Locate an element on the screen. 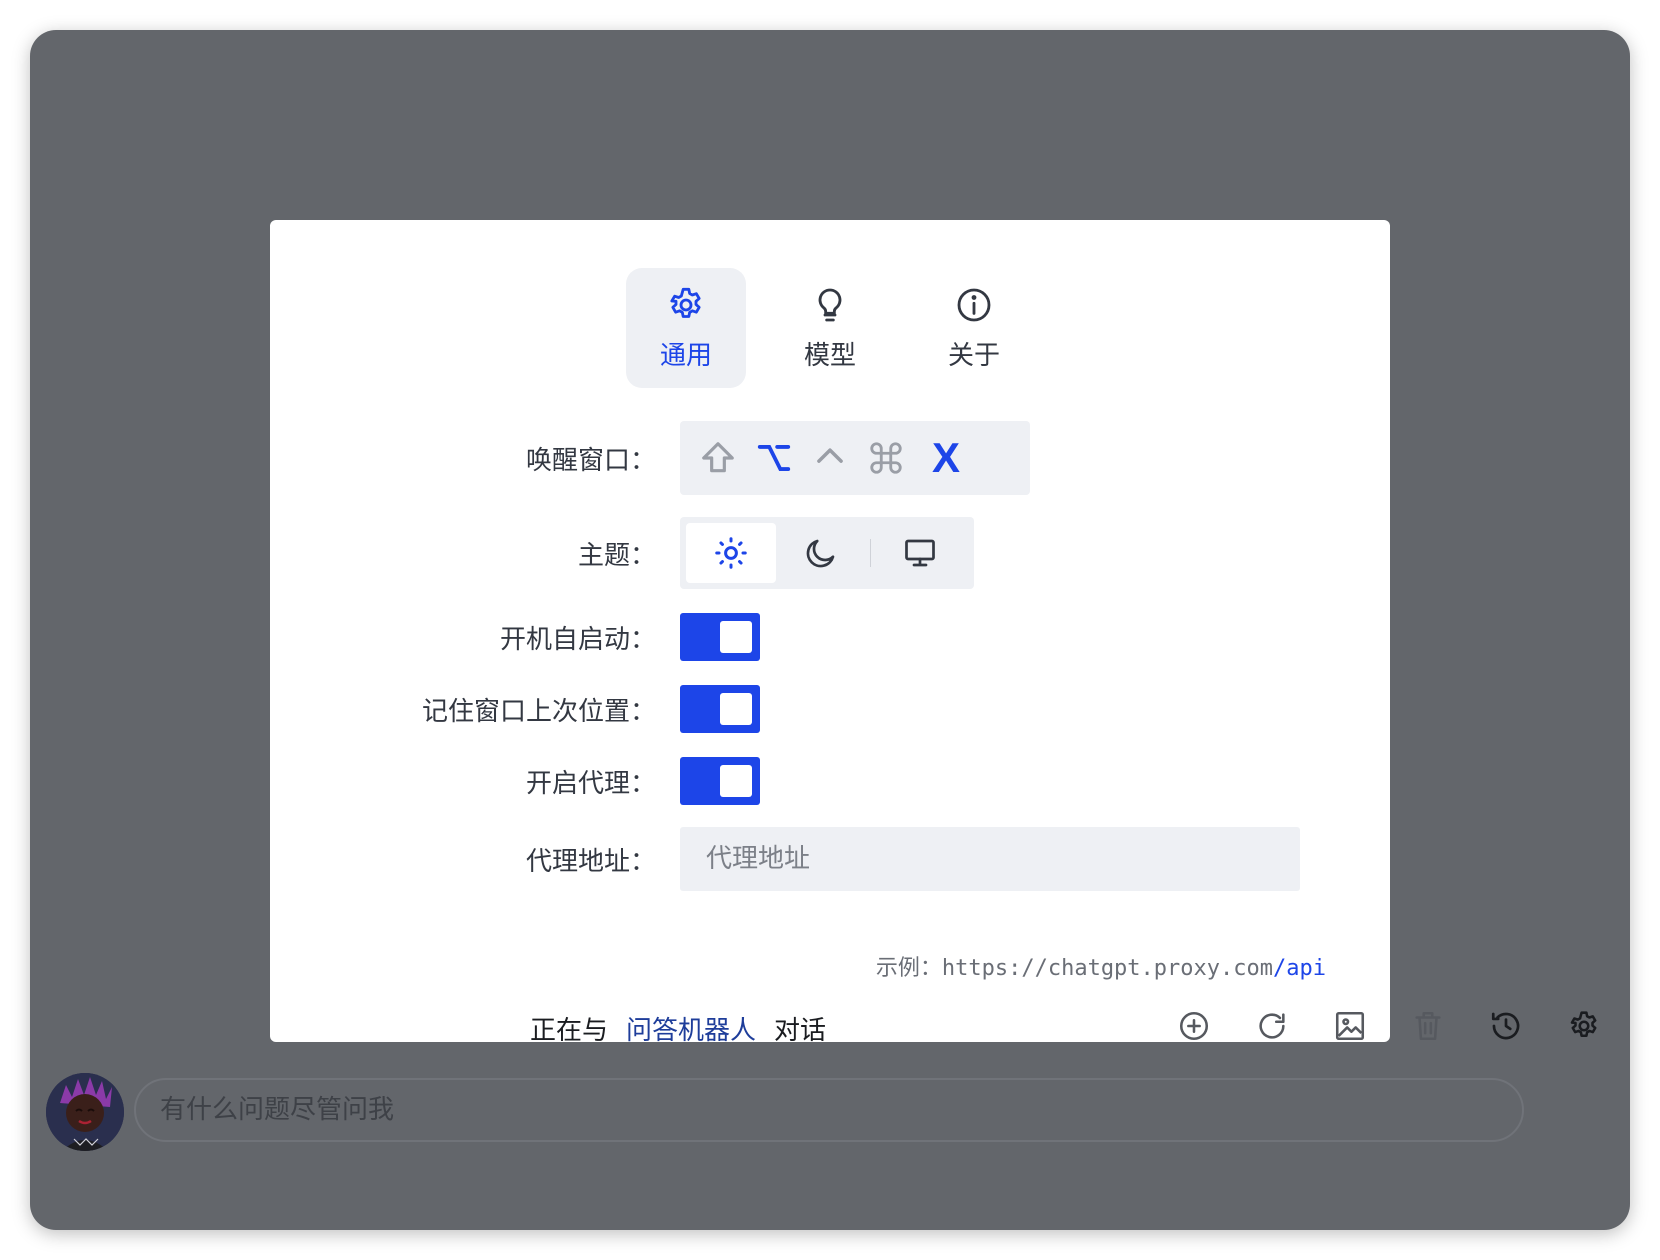 The width and height of the screenshot is (1660, 1260). remember-position-toggle is located at coordinates (720, 709).